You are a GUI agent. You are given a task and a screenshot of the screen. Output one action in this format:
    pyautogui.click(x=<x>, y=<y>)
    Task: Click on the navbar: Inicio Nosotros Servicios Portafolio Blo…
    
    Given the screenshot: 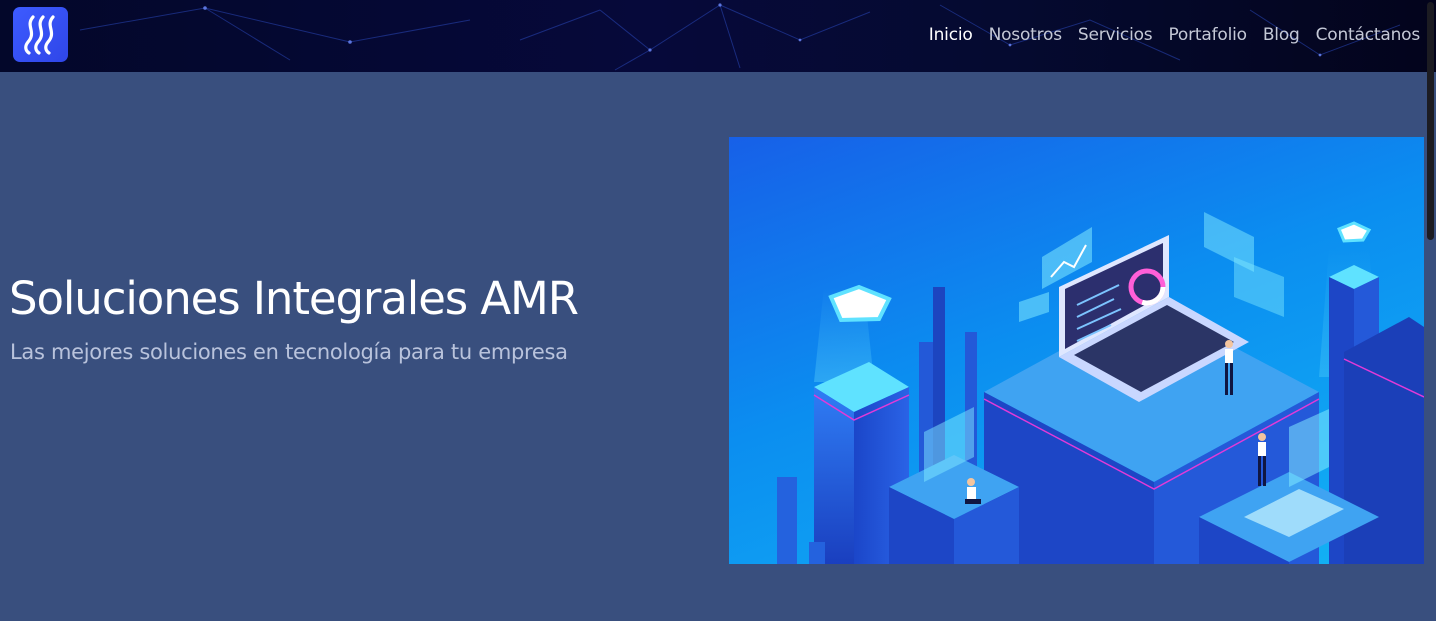 What is the action you would take?
    pyautogui.click(x=718, y=36)
    